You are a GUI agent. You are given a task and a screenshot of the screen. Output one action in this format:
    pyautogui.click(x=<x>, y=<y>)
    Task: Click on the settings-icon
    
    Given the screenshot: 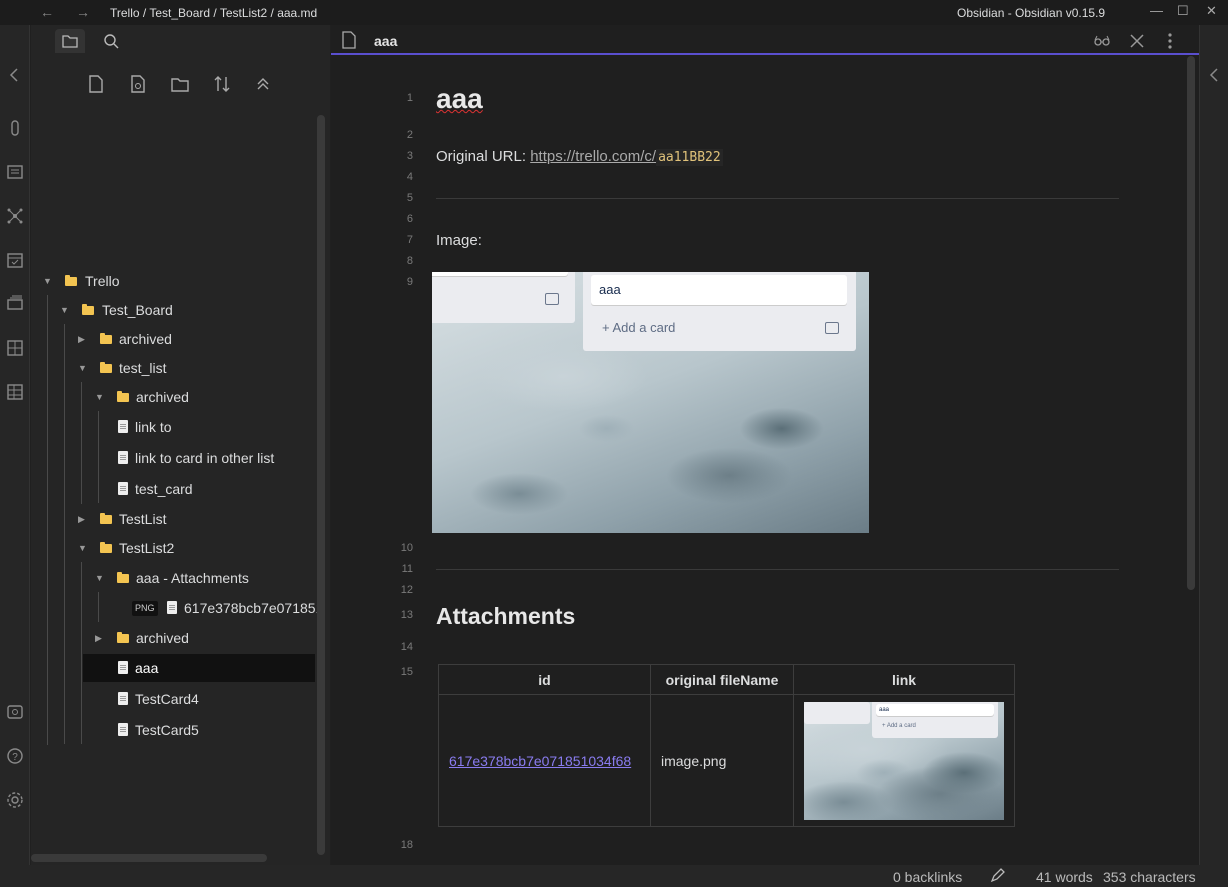 What is the action you would take?
    pyautogui.click(x=15, y=800)
    